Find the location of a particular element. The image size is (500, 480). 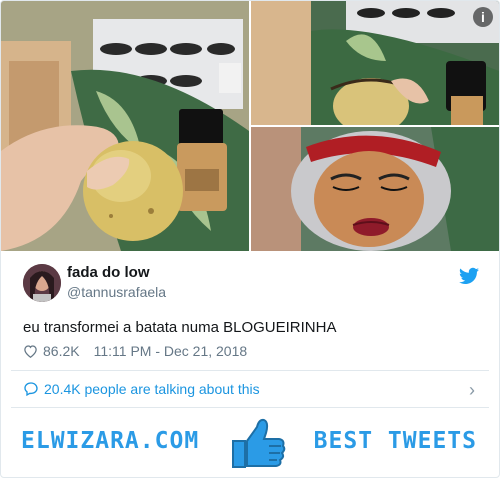

footer-tagline: BEST TWEETS is located at coordinates (395, 441).